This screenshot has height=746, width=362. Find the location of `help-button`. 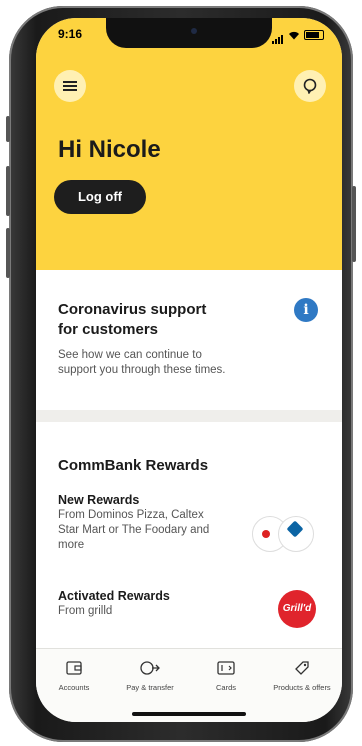

help-button is located at coordinates (310, 86).